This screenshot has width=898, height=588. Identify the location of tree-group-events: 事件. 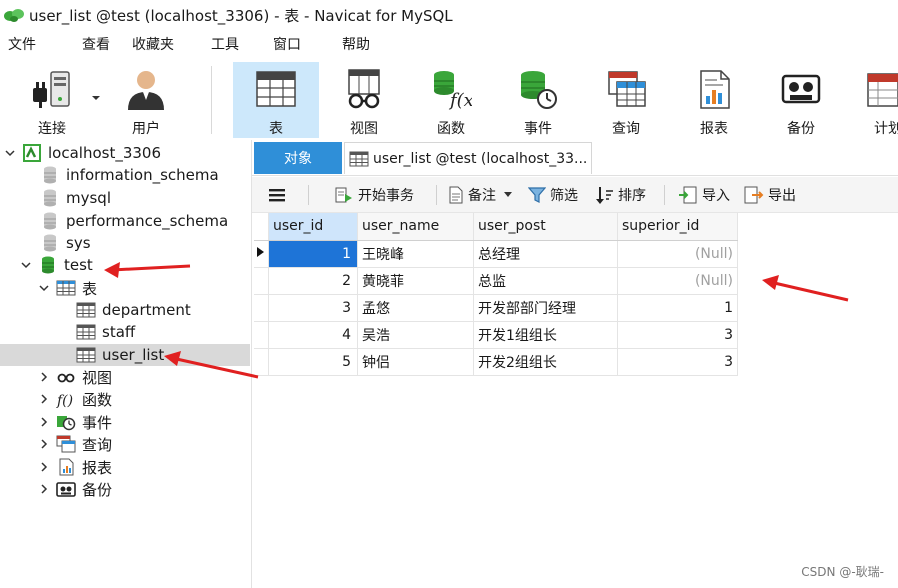
(125, 422).